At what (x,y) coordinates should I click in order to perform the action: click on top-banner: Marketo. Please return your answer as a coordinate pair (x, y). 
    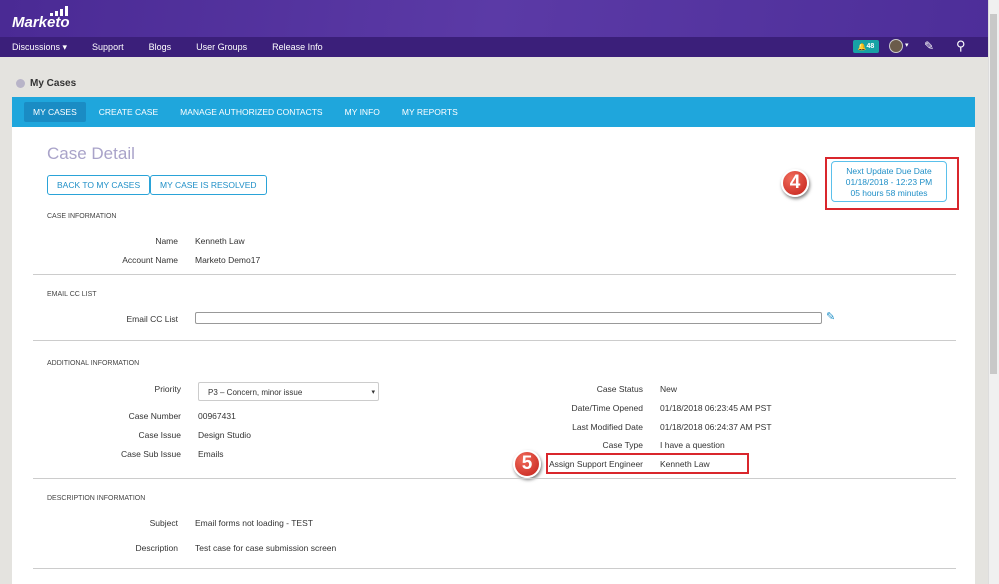
    Looking at the image, I should click on (494, 18).